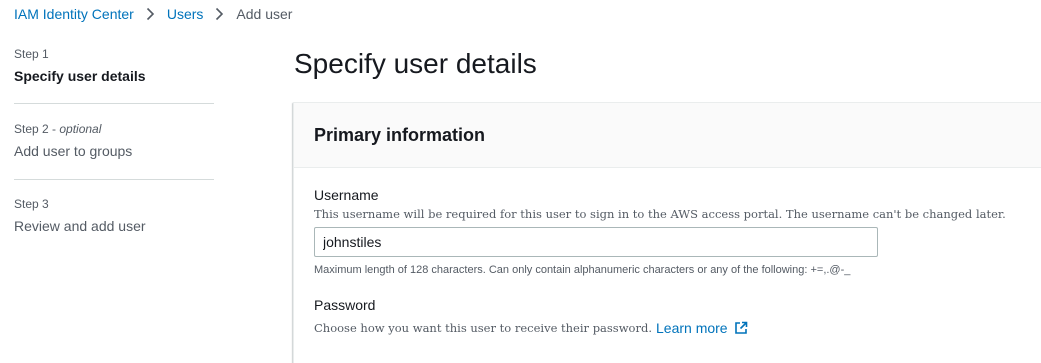  What do you see at coordinates (80, 66) in the screenshot?
I see `wizard-step-1: Step 1 Specify user details` at bounding box center [80, 66].